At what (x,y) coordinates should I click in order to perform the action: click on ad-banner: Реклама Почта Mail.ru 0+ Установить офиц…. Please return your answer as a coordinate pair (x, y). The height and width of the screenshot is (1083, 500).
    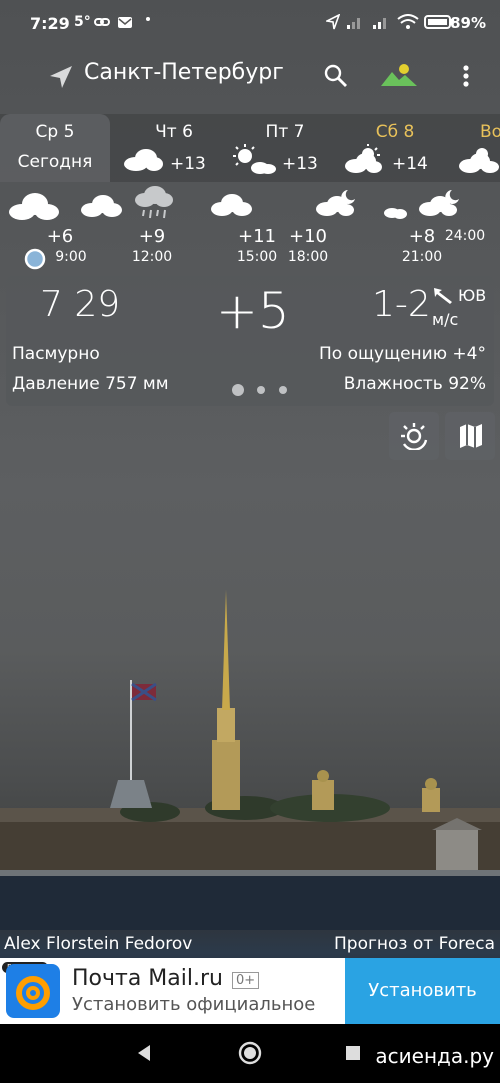
    Looking at the image, I should click on (250, 991).